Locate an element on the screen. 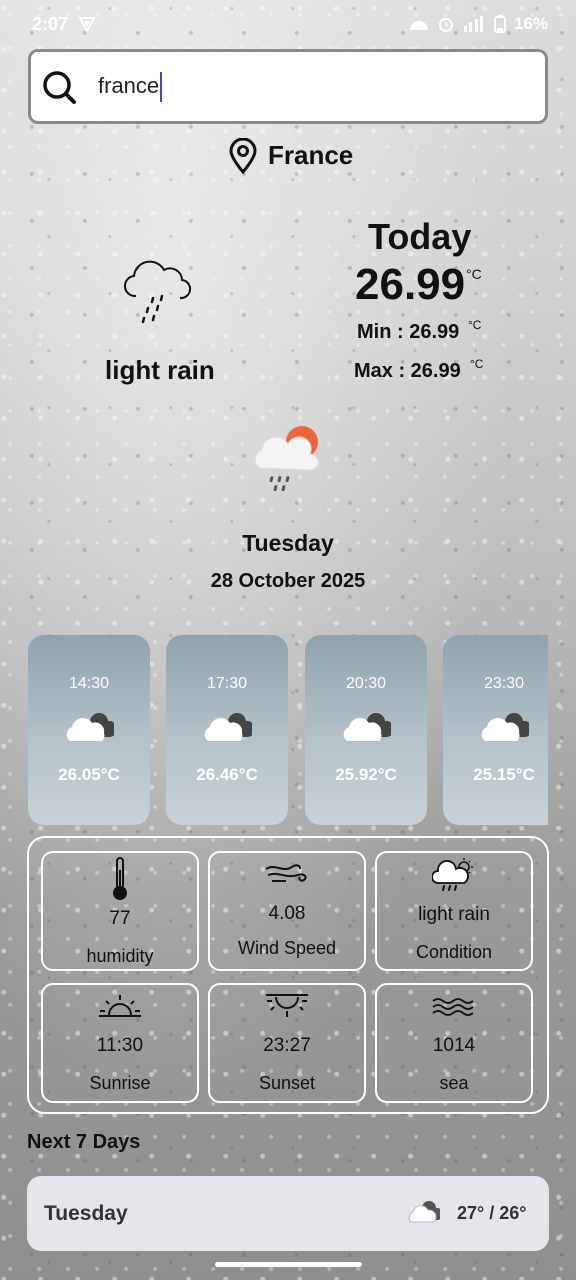 The height and width of the screenshot is (1280, 576). hour-time: 14:30 is located at coordinates (89, 683).